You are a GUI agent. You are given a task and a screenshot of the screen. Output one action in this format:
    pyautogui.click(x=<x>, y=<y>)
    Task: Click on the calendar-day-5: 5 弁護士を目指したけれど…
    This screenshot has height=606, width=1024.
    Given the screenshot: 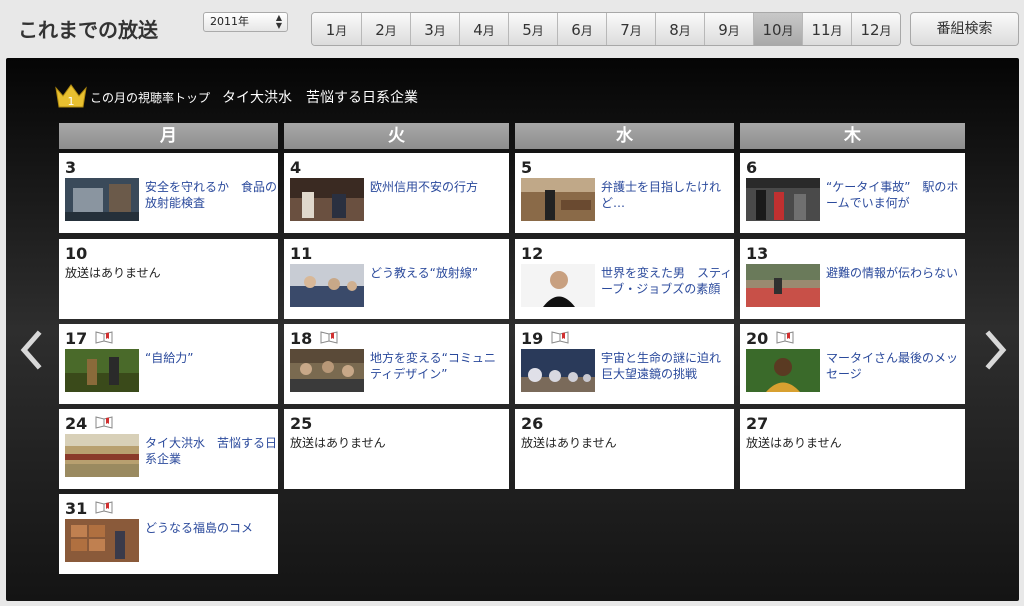 What is the action you would take?
    pyautogui.click(x=624, y=193)
    